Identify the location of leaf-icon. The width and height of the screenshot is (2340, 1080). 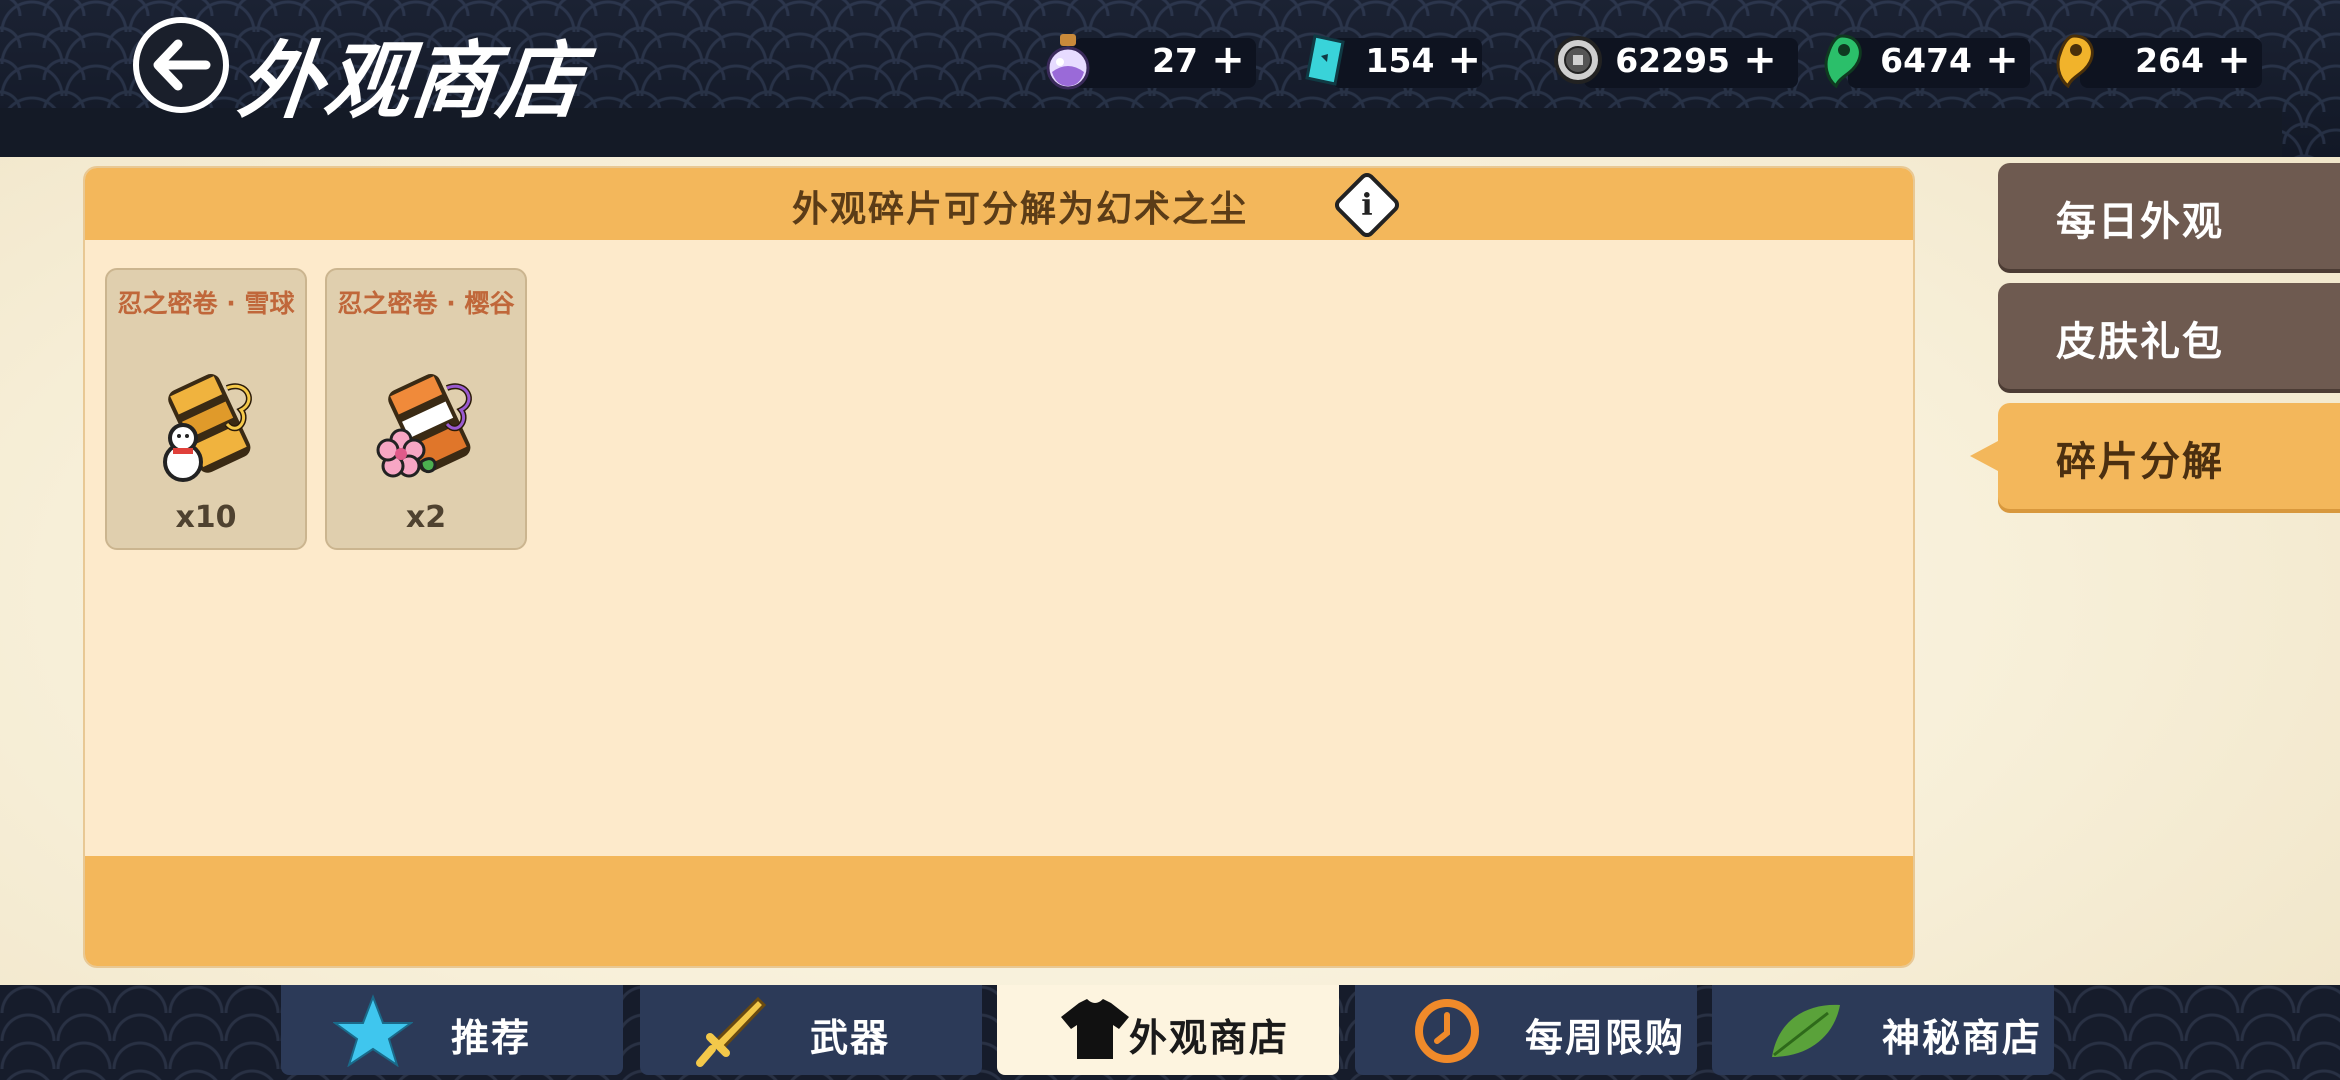
(1806, 1030).